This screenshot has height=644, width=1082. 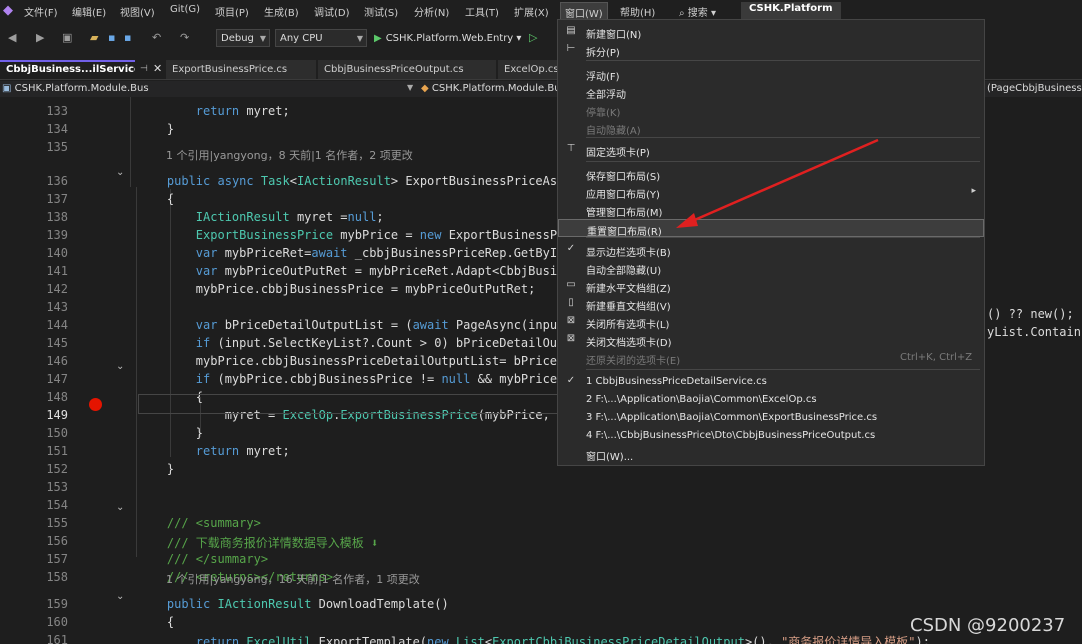 What do you see at coordinates (784, 181) in the screenshot?
I see `arrow-shaft` at bounding box center [784, 181].